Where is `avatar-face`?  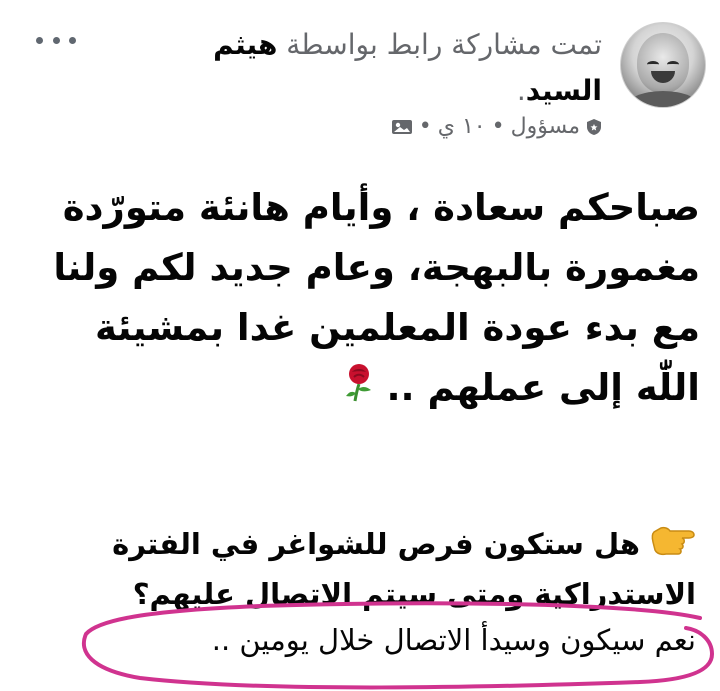
avatar-face is located at coordinates (663, 63).